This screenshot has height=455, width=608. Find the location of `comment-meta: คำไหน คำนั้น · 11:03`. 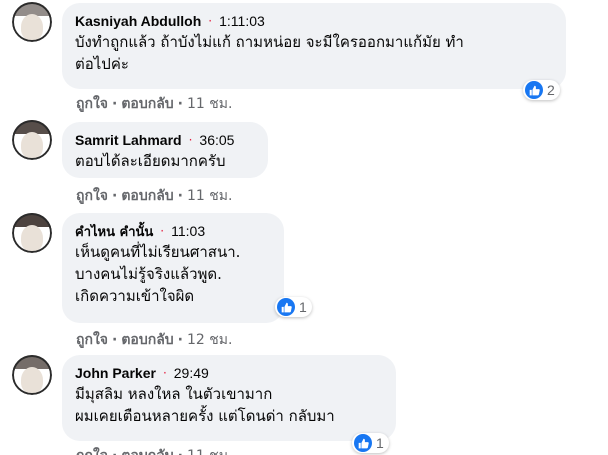

comment-meta: คำไหน คำนั้น · 11:03 is located at coordinates (172, 231).